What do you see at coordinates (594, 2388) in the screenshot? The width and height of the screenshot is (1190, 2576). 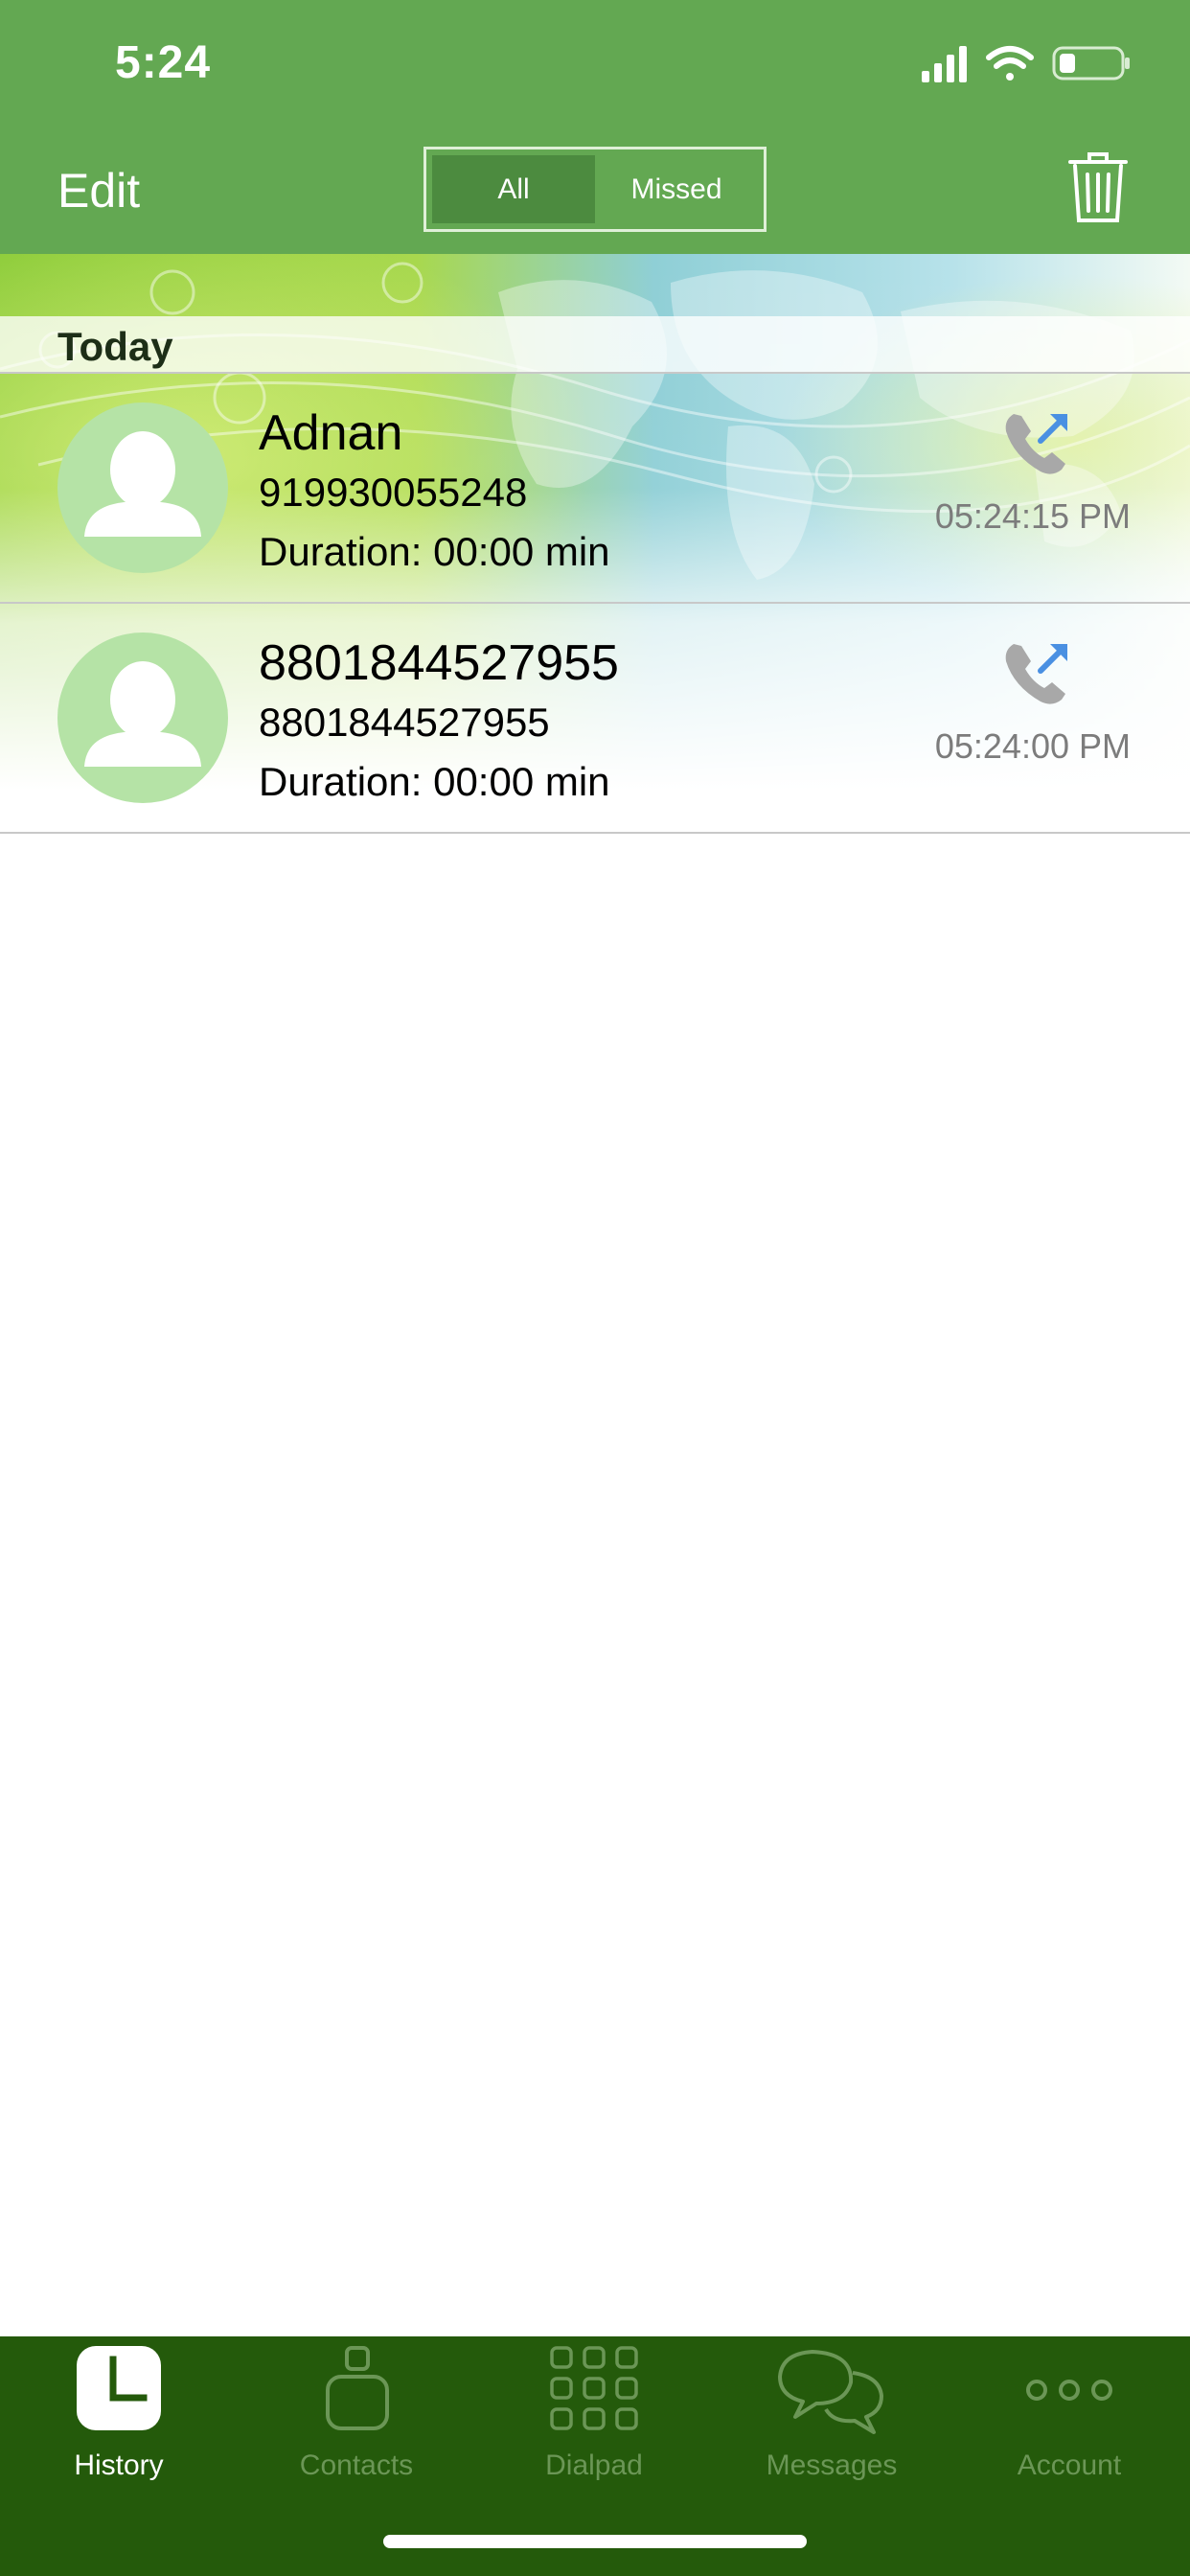 I see `dialpad-icon` at bounding box center [594, 2388].